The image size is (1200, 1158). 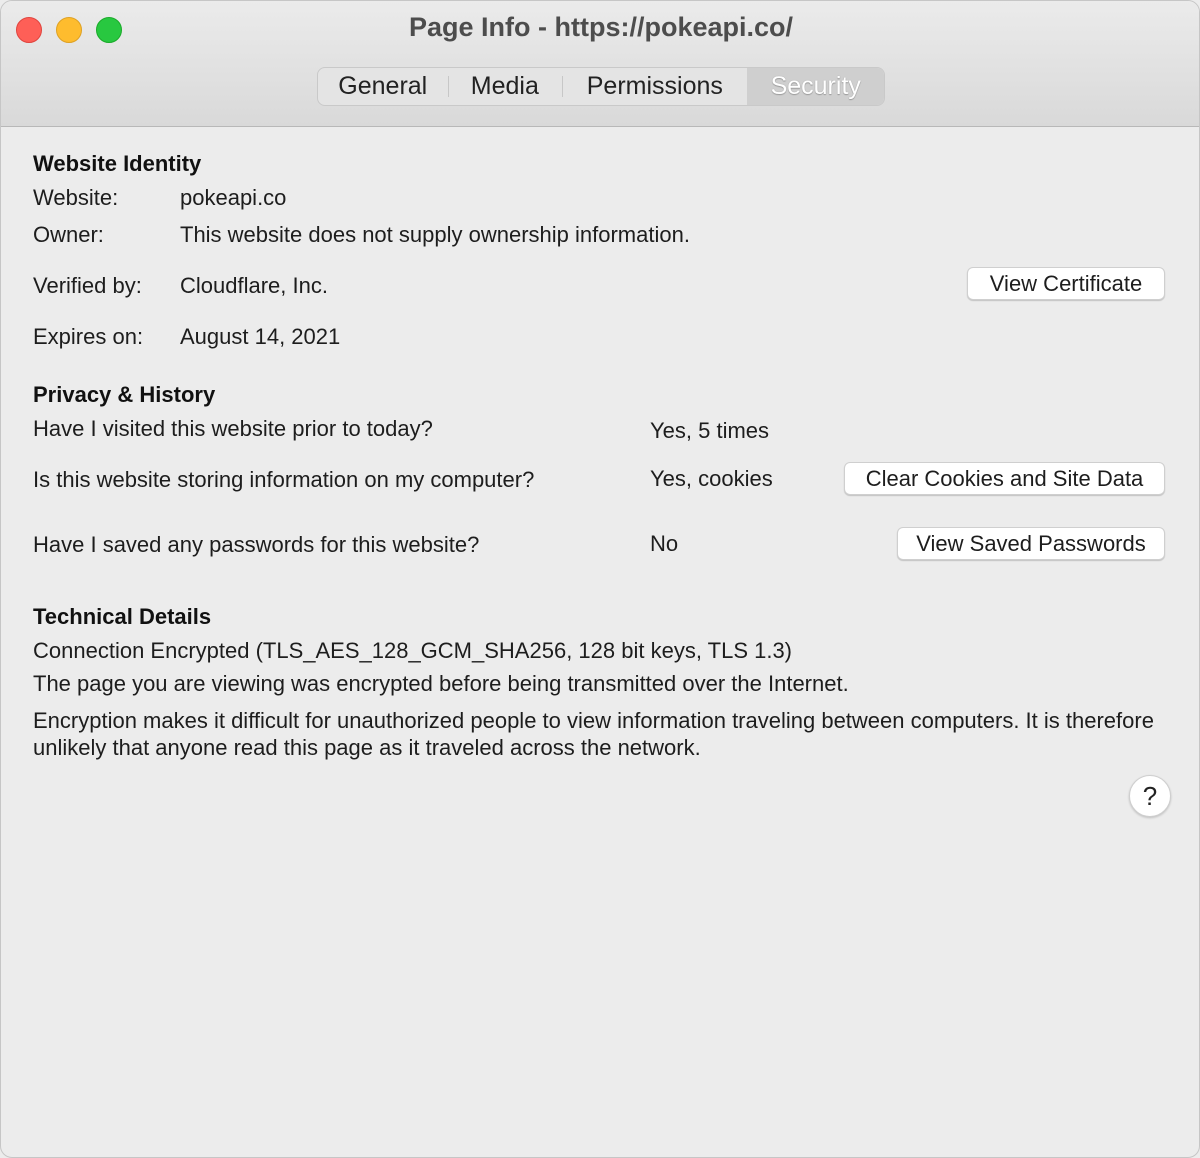 I want to click on website-label: Website:, so click(x=76, y=197).